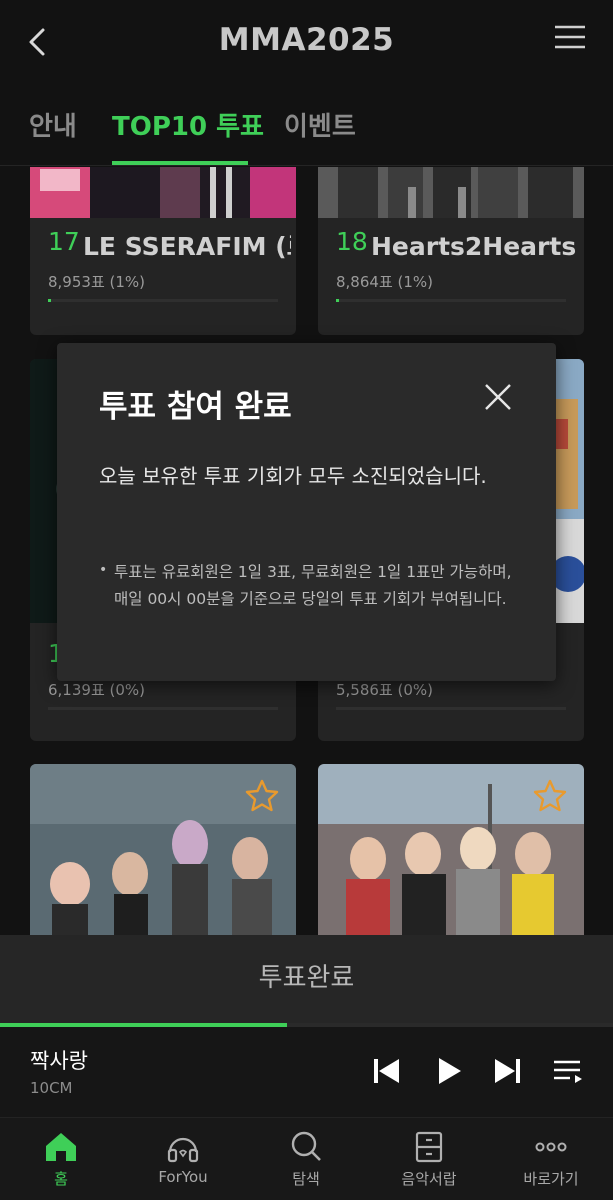  I want to click on playlist-button, so click(568, 1071).